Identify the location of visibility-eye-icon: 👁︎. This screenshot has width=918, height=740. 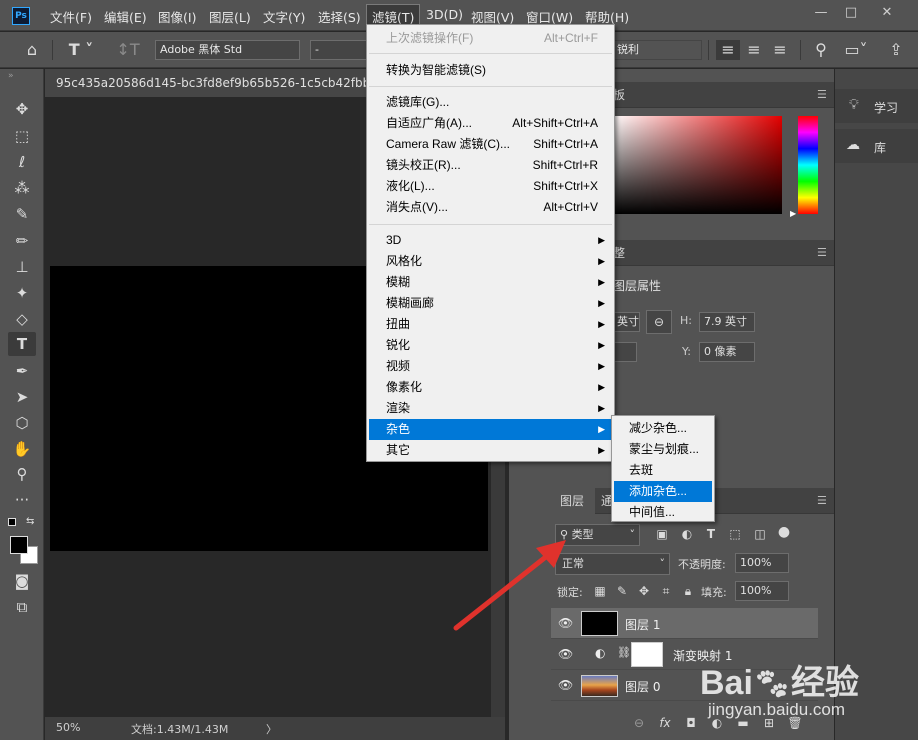
(565, 654).